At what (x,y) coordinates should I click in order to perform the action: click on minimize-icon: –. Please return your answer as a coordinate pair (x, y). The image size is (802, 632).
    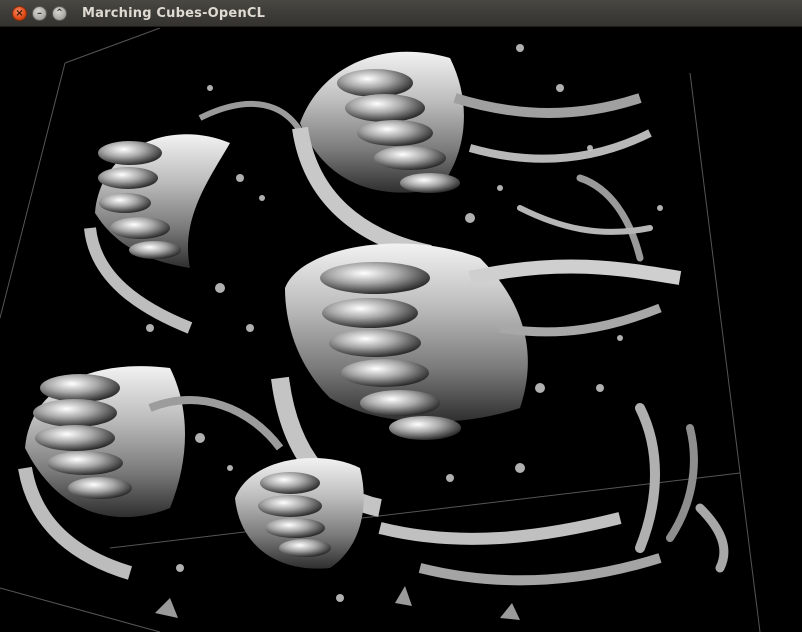
    Looking at the image, I should click on (39, 13).